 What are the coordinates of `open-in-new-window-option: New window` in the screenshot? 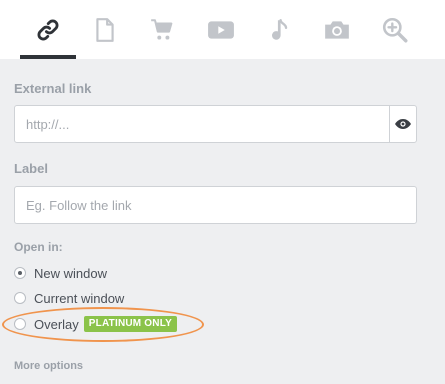 It's located at (60, 273).